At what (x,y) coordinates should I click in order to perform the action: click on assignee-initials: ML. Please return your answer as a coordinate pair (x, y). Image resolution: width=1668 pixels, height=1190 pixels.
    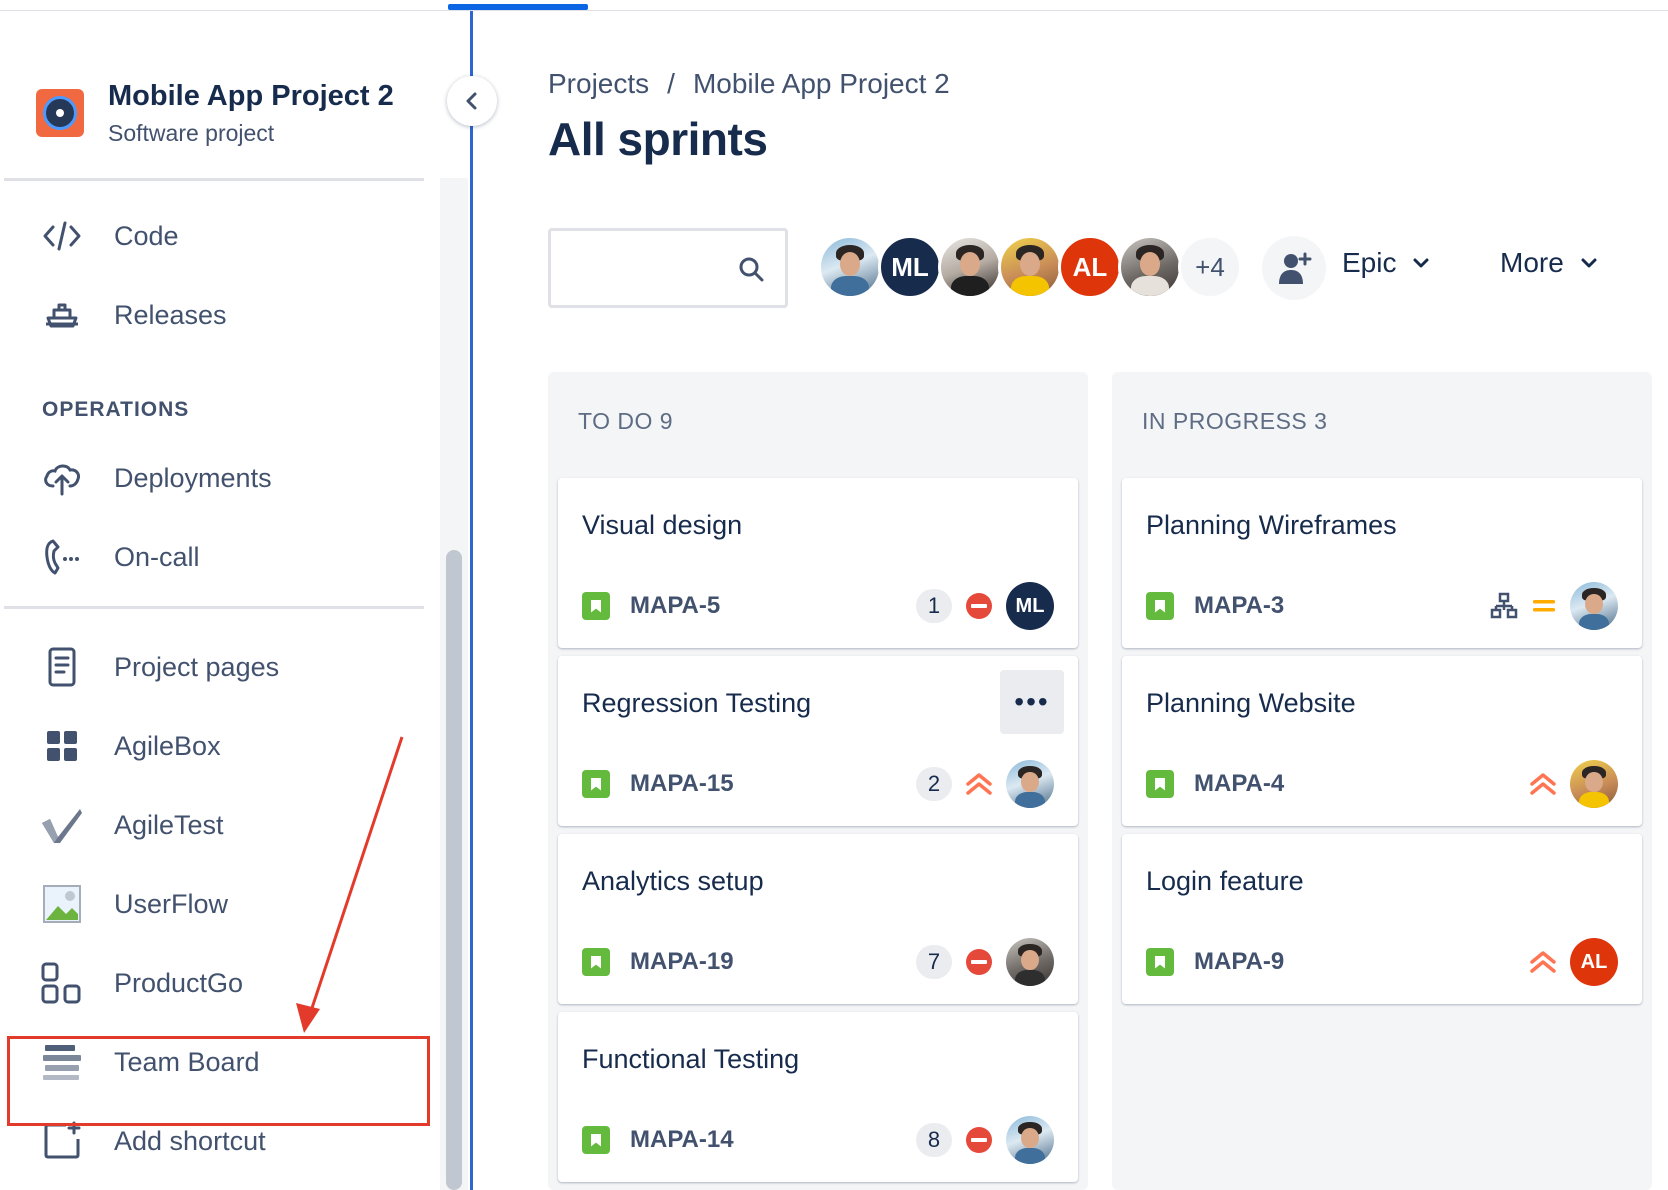
    Looking at the image, I should click on (1030, 605).